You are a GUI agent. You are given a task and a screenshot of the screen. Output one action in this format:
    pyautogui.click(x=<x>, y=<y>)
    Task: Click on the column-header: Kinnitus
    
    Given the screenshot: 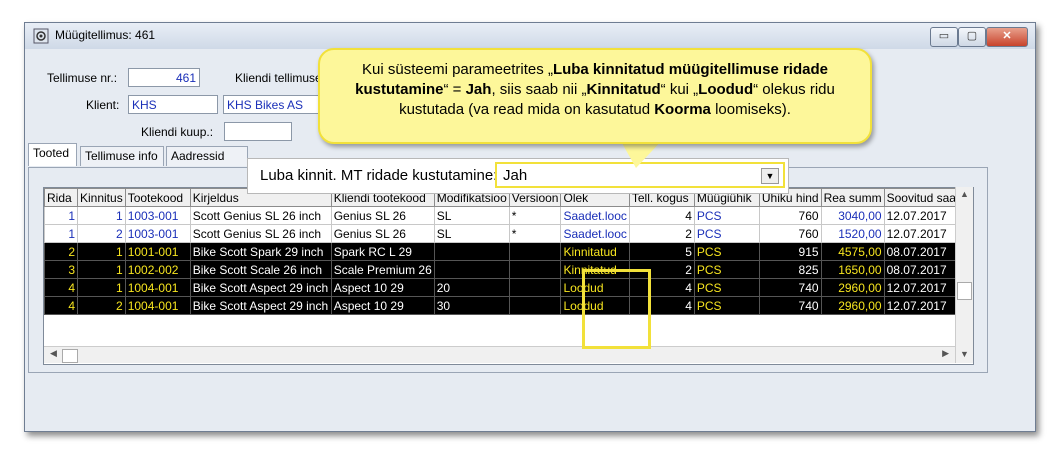 What is the action you would take?
    pyautogui.click(x=101, y=197)
    